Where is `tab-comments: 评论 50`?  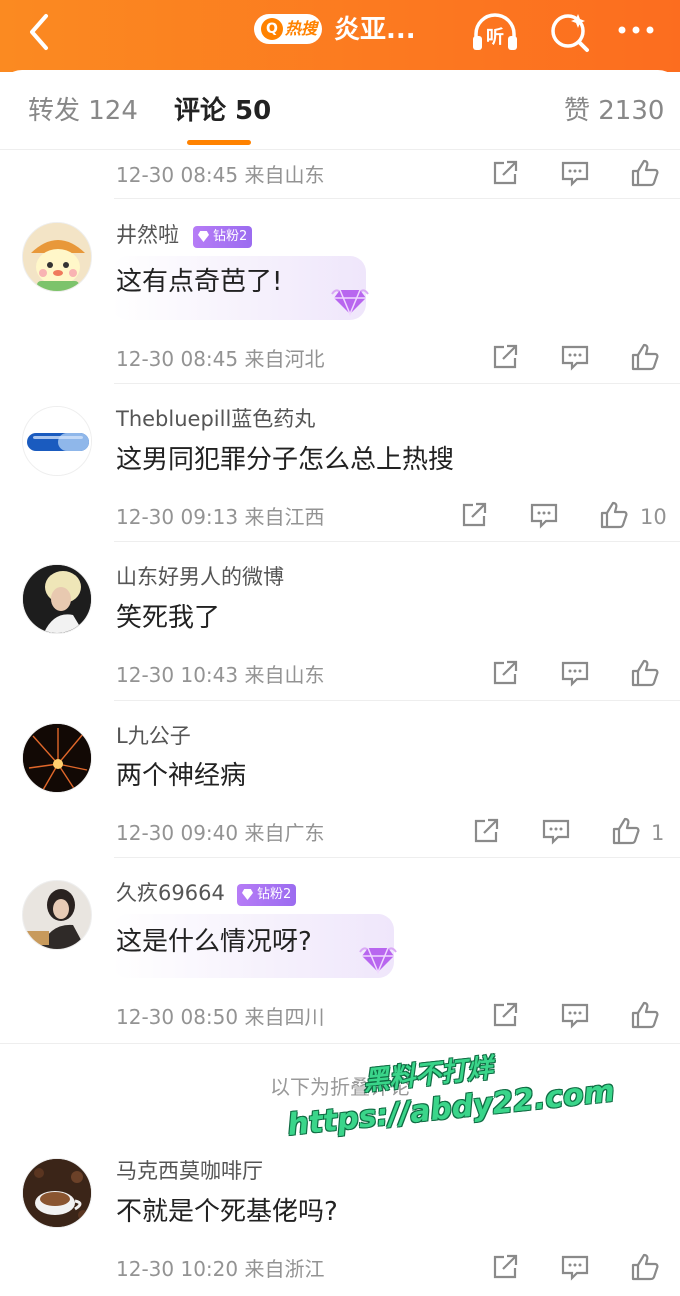
tab-comments: 评论 50 is located at coordinates (222, 111).